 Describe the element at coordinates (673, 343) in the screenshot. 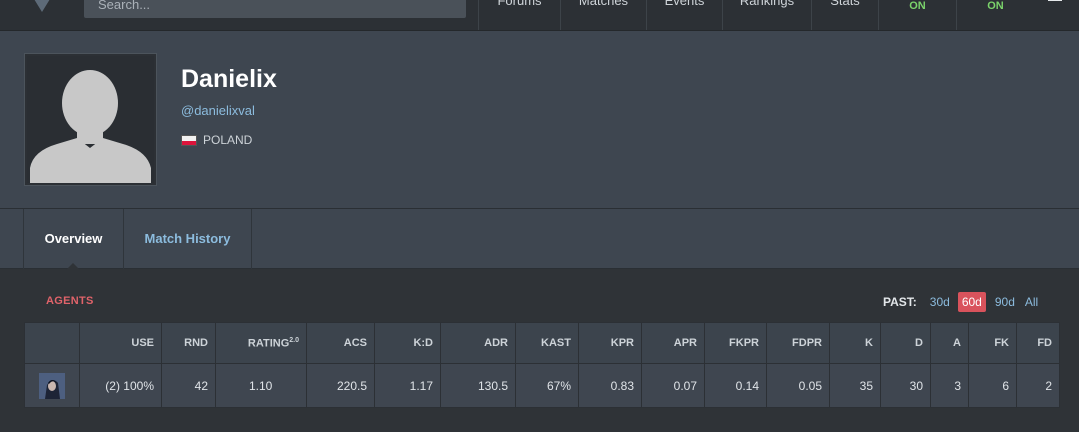

I see `col-apr: APR` at that location.